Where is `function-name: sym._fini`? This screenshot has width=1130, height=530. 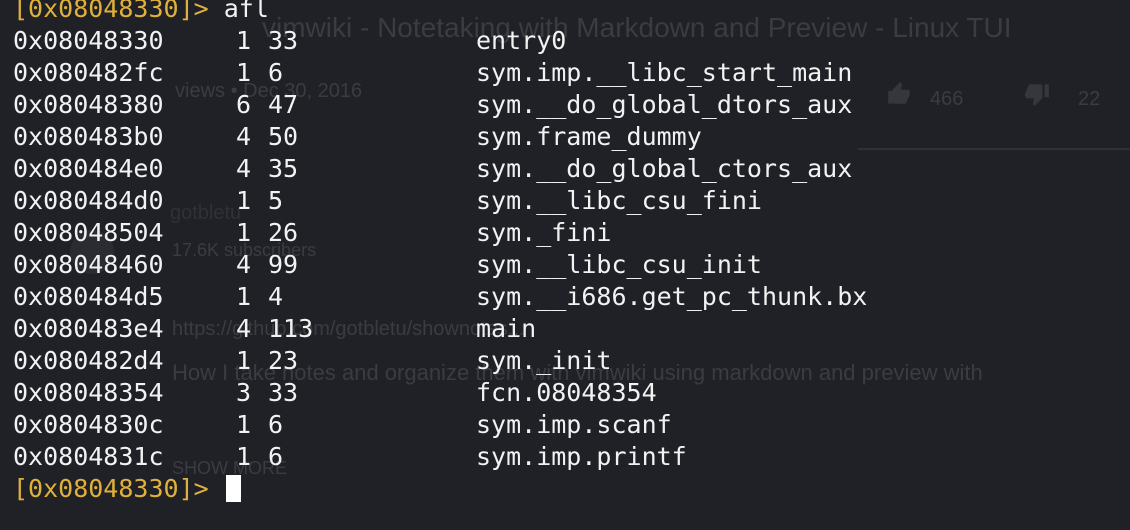
function-name: sym._fini is located at coordinates (544, 232).